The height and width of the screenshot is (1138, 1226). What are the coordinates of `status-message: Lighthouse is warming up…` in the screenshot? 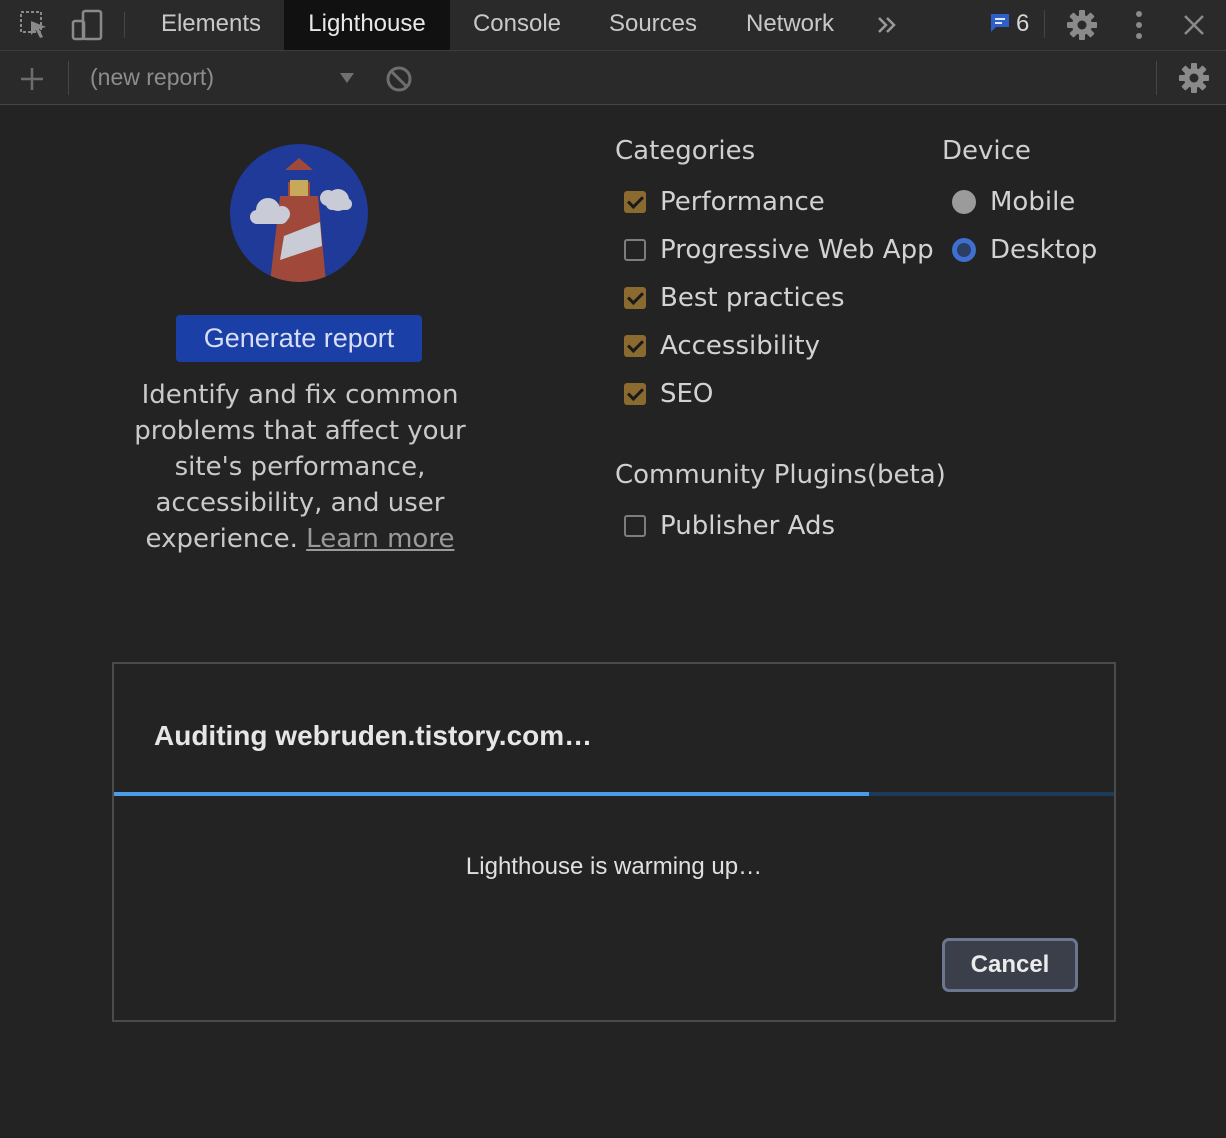 It's located at (614, 866).